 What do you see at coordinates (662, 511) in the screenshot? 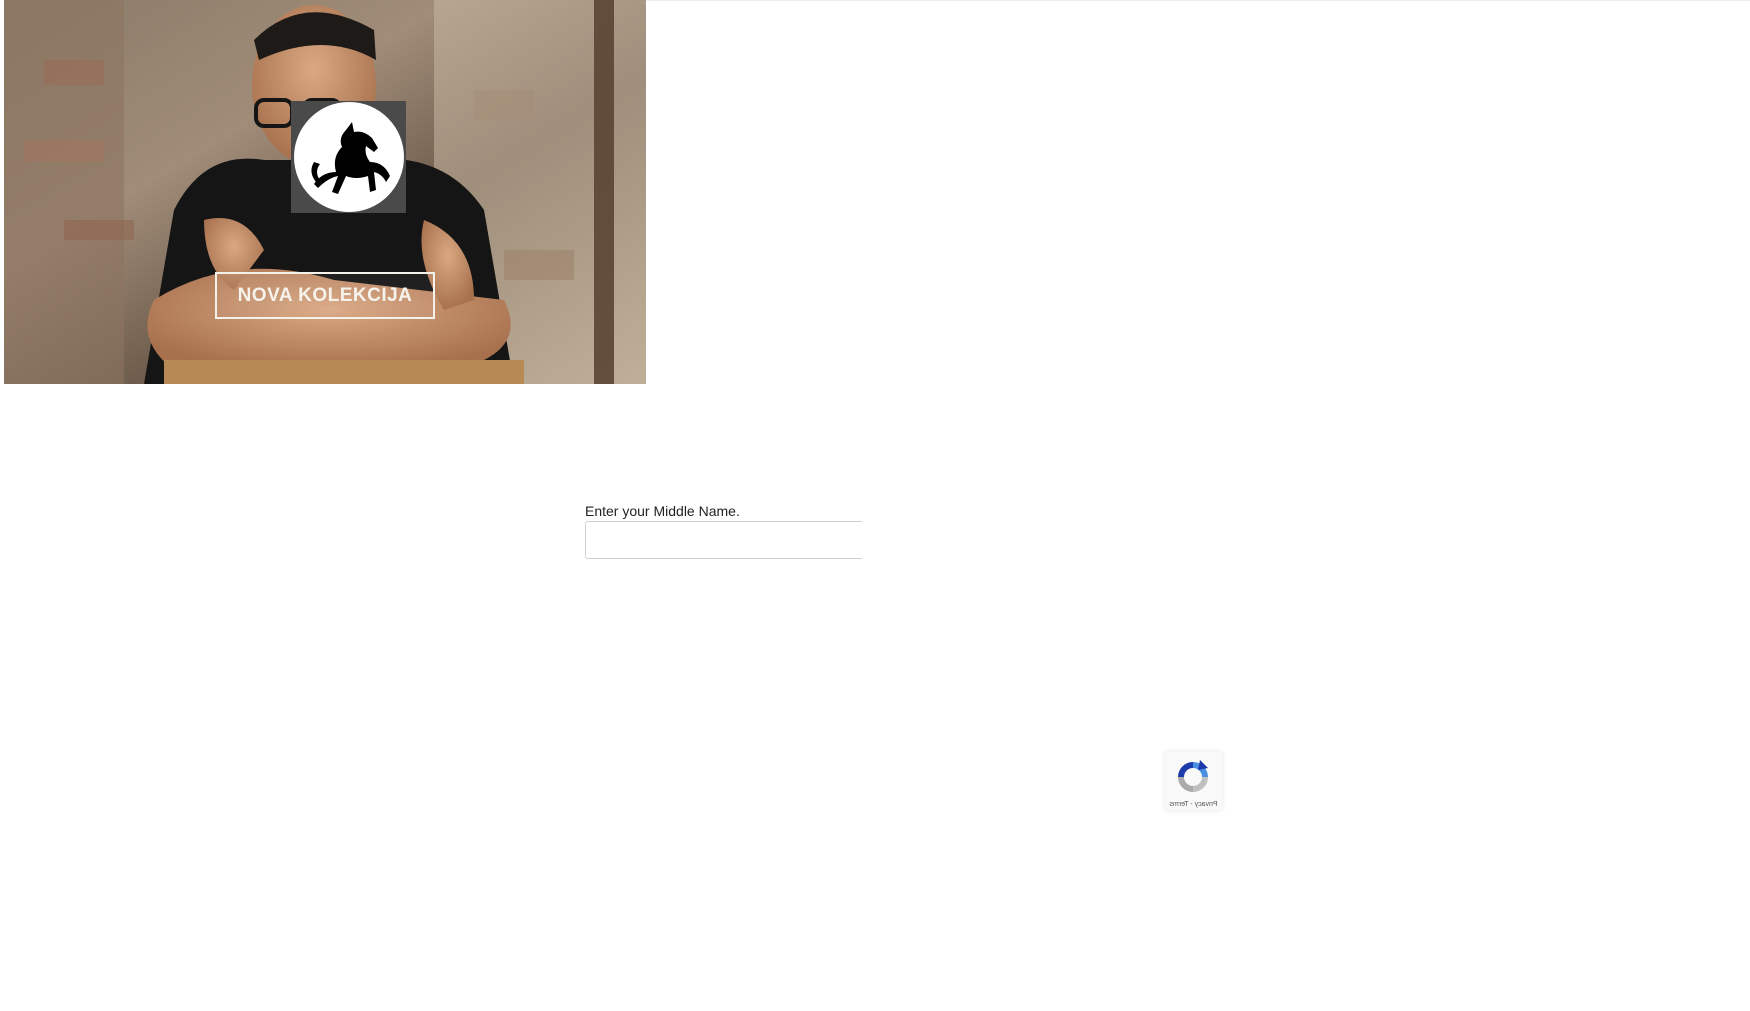
I see `middle-name-label: Enter your Middle Name.` at bounding box center [662, 511].